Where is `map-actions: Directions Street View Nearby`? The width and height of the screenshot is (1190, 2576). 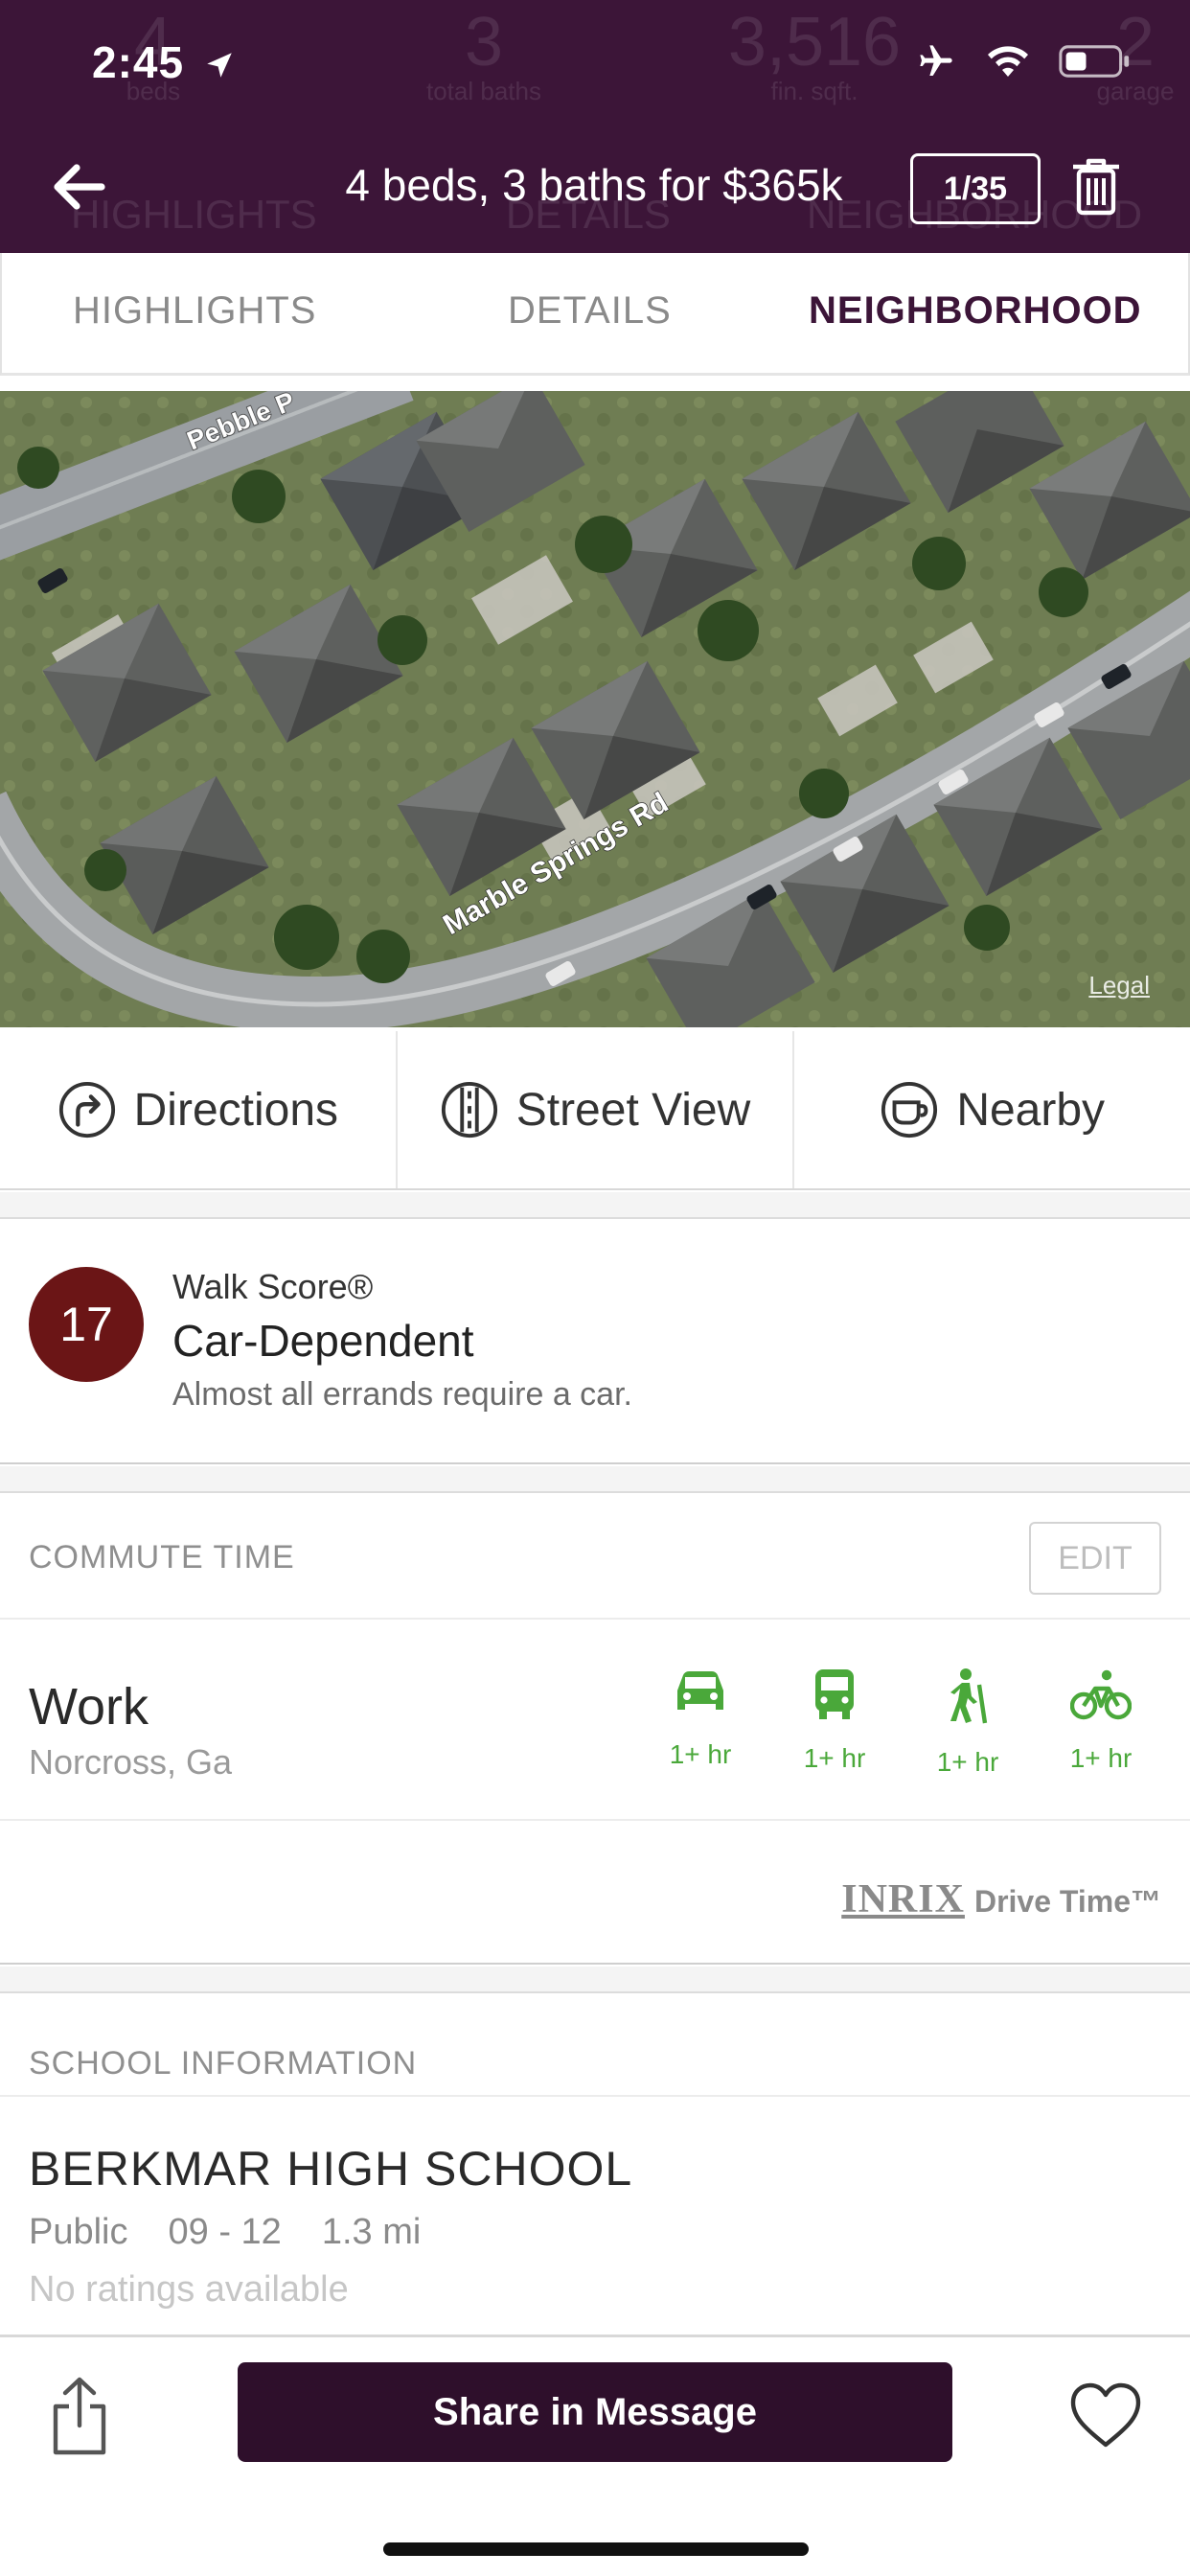 map-actions: Directions Street View Nearby is located at coordinates (595, 1110).